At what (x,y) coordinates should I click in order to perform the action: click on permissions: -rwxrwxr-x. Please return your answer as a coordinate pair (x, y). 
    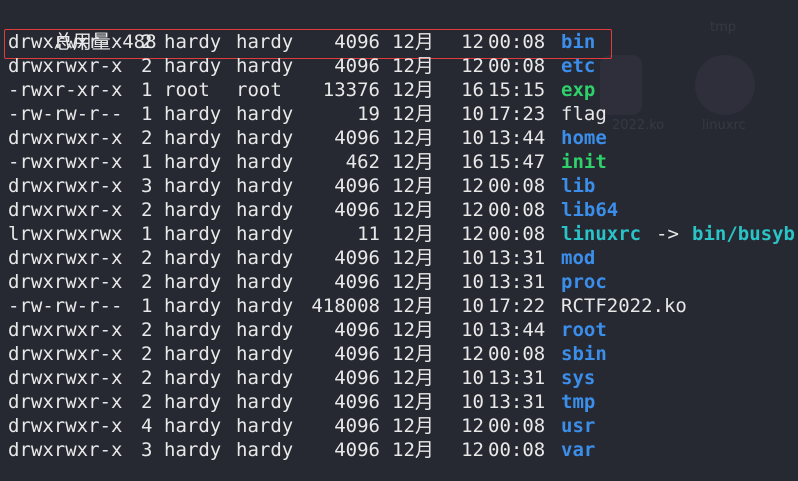
    Looking at the image, I should click on (65, 162).